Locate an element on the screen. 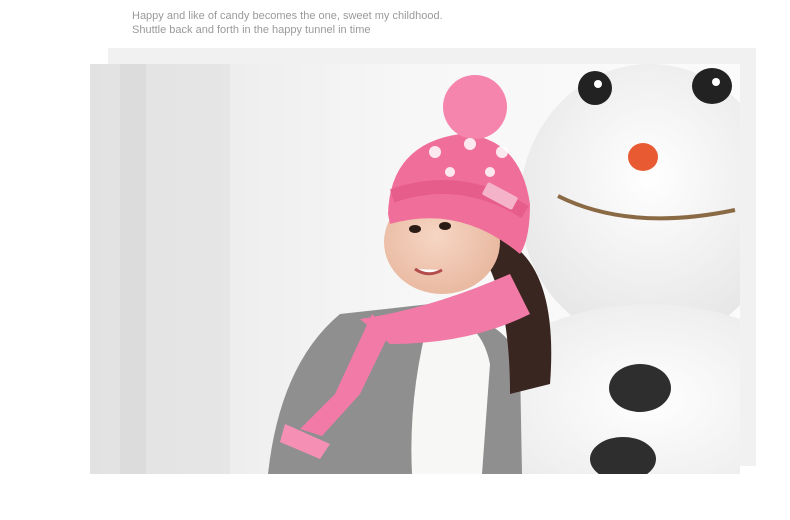 Image resolution: width=790 pixels, height=520 pixels. right-eye is located at coordinates (445, 226).